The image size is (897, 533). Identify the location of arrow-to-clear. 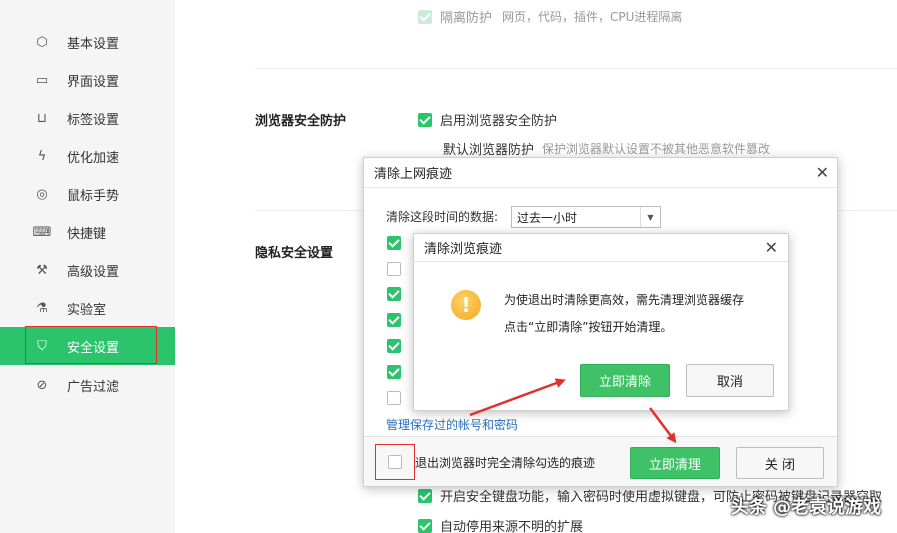
(663, 425).